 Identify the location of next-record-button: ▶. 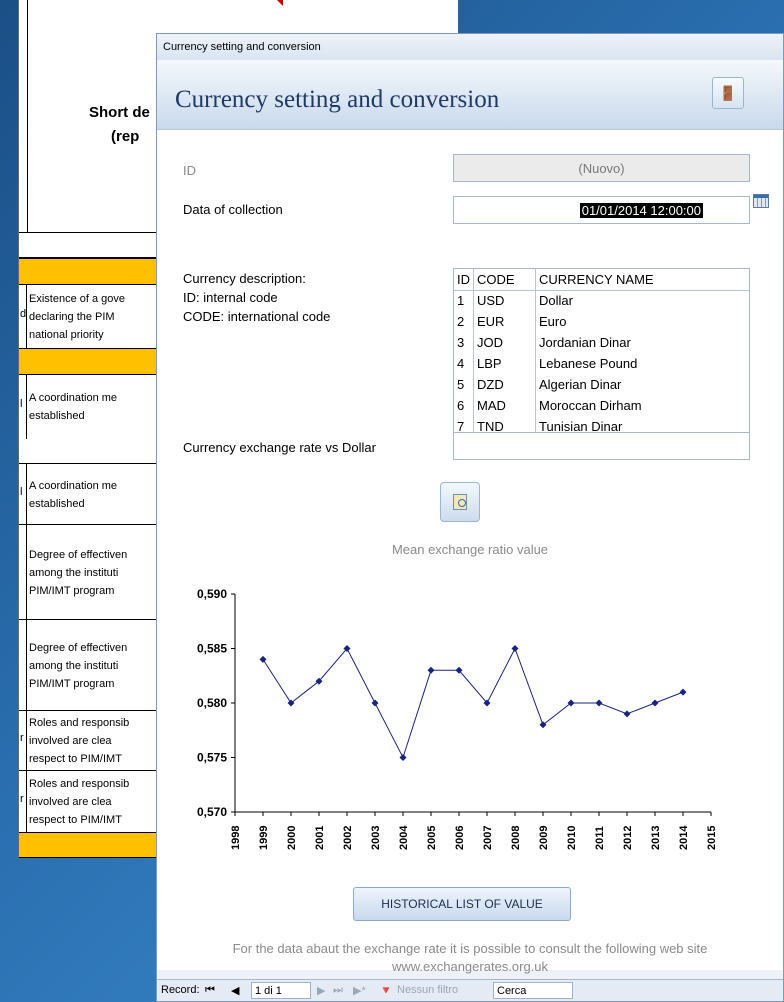
(321, 990).